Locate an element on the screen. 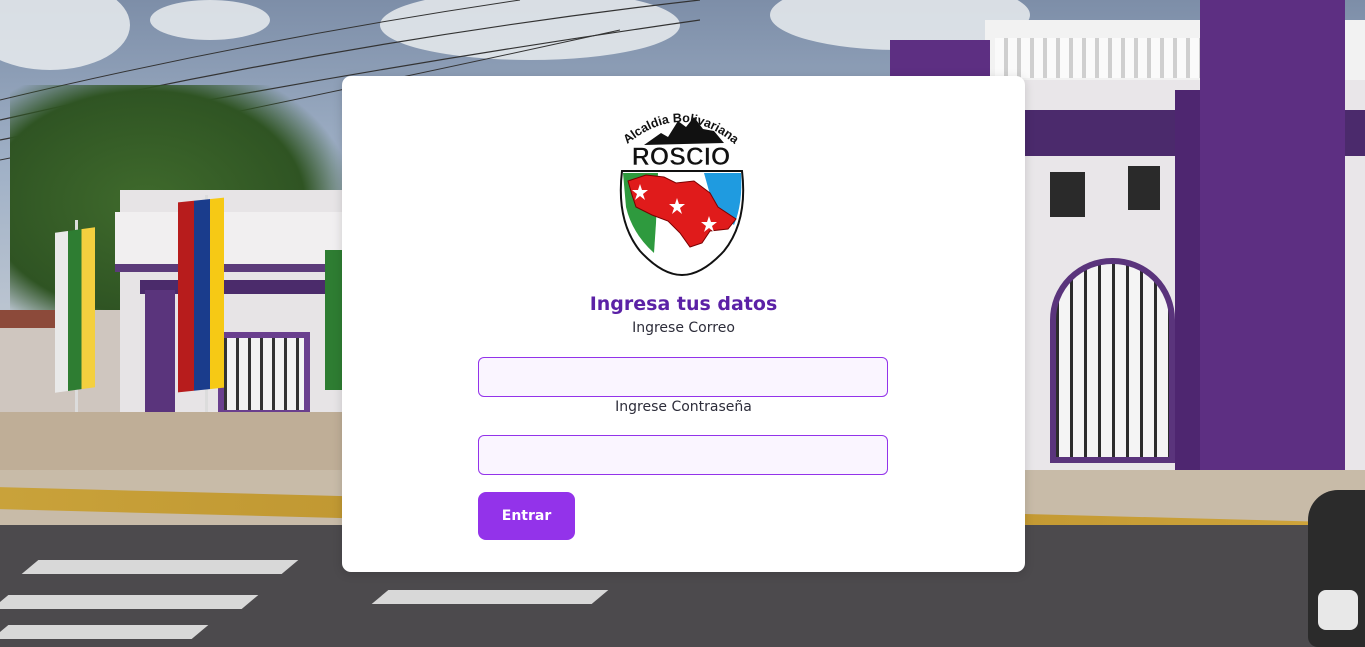  email-label: Ingrese Correo is located at coordinates (683, 328).